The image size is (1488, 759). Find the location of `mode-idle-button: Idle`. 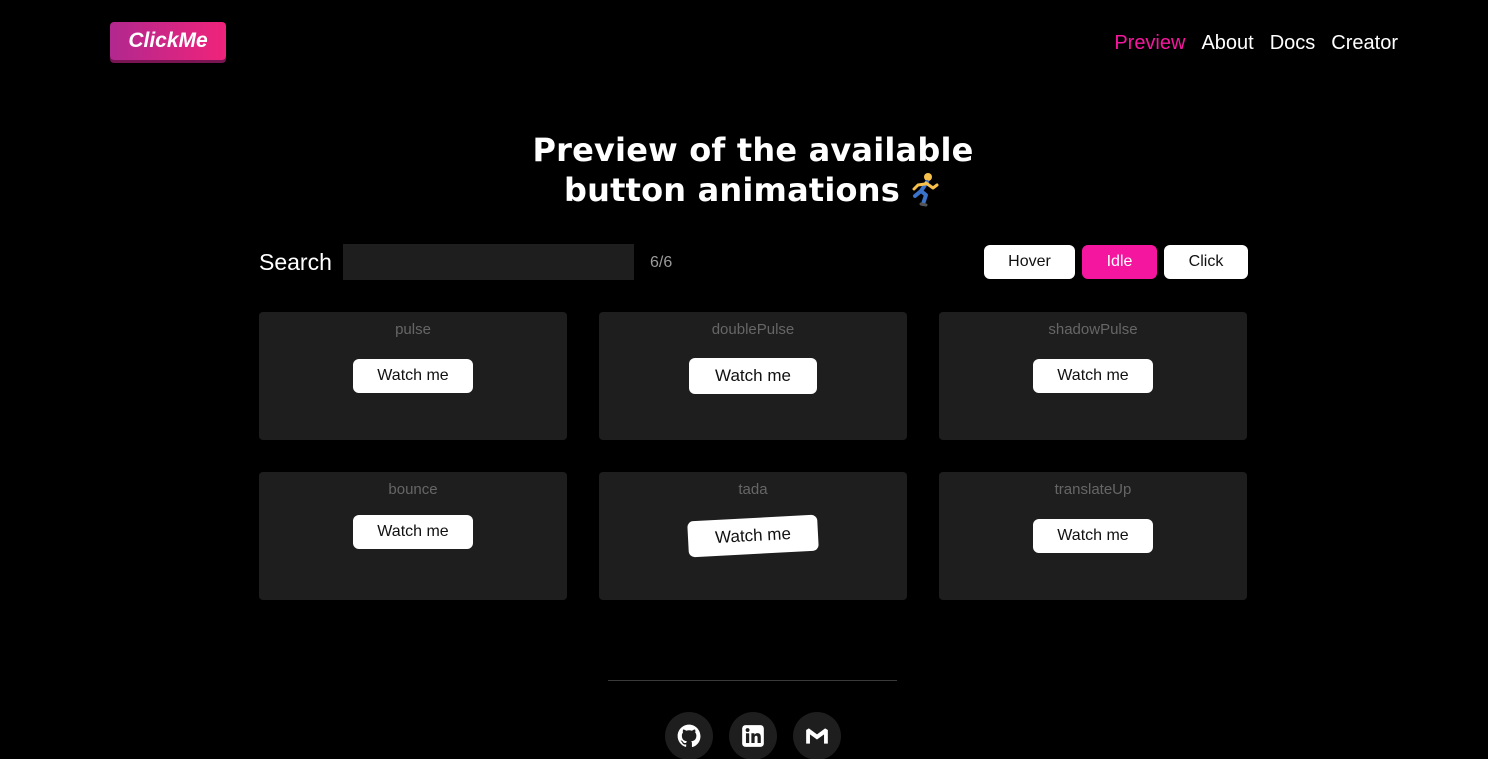

mode-idle-button: Idle is located at coordinates (1119, 262).